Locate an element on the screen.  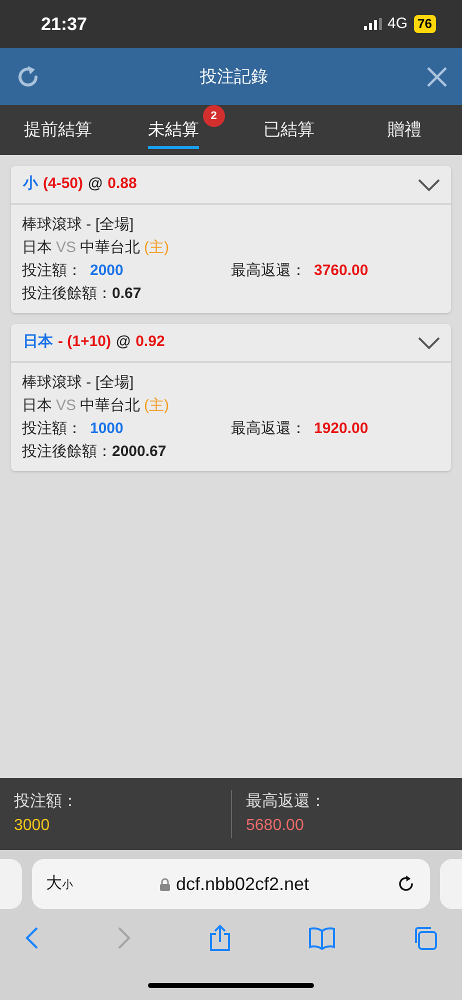
max-return-value: 1920.00 is located at coordinates (341, 429).